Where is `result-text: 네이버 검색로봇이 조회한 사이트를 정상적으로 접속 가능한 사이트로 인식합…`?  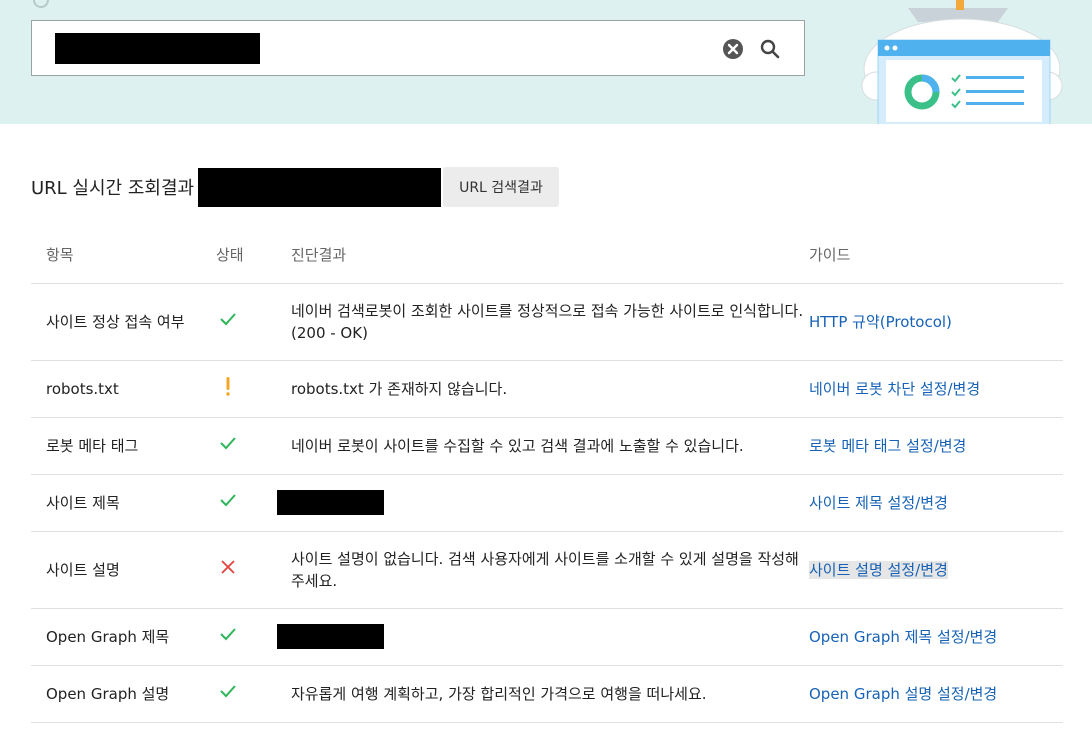
result-text: 네이버 검색로봇이 조회한 사이트를 정상적으로 접속 가능한 사이트로 인식합… is located at coordinates (550, 322).